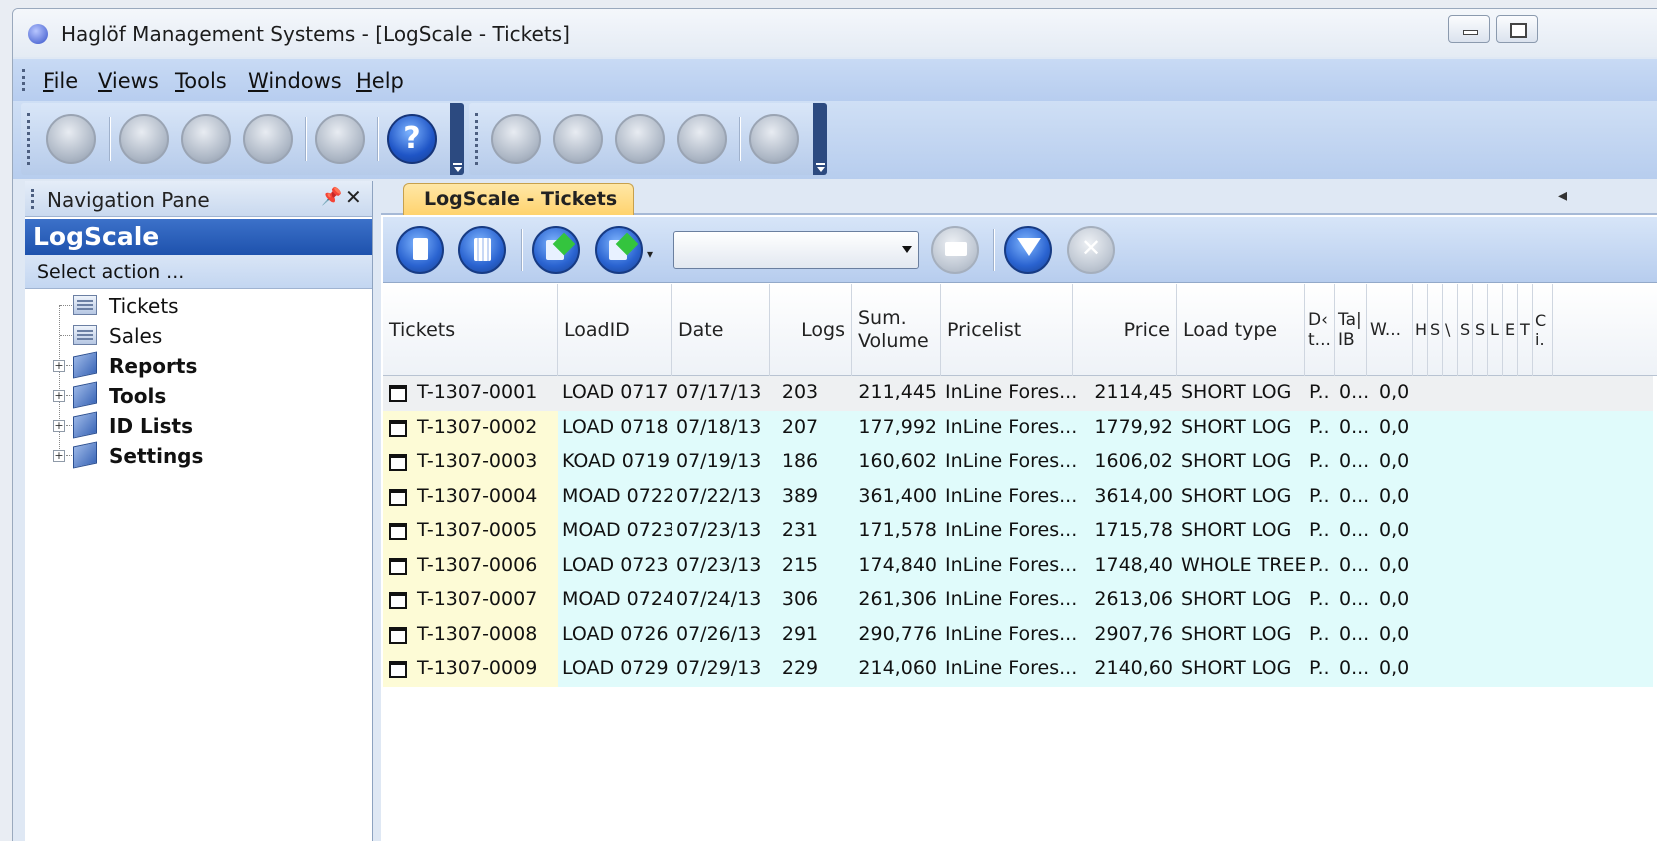  Describe the element at coordinates (201, 81) in the screenshot. I see `menu-tools: Tools` at that location.